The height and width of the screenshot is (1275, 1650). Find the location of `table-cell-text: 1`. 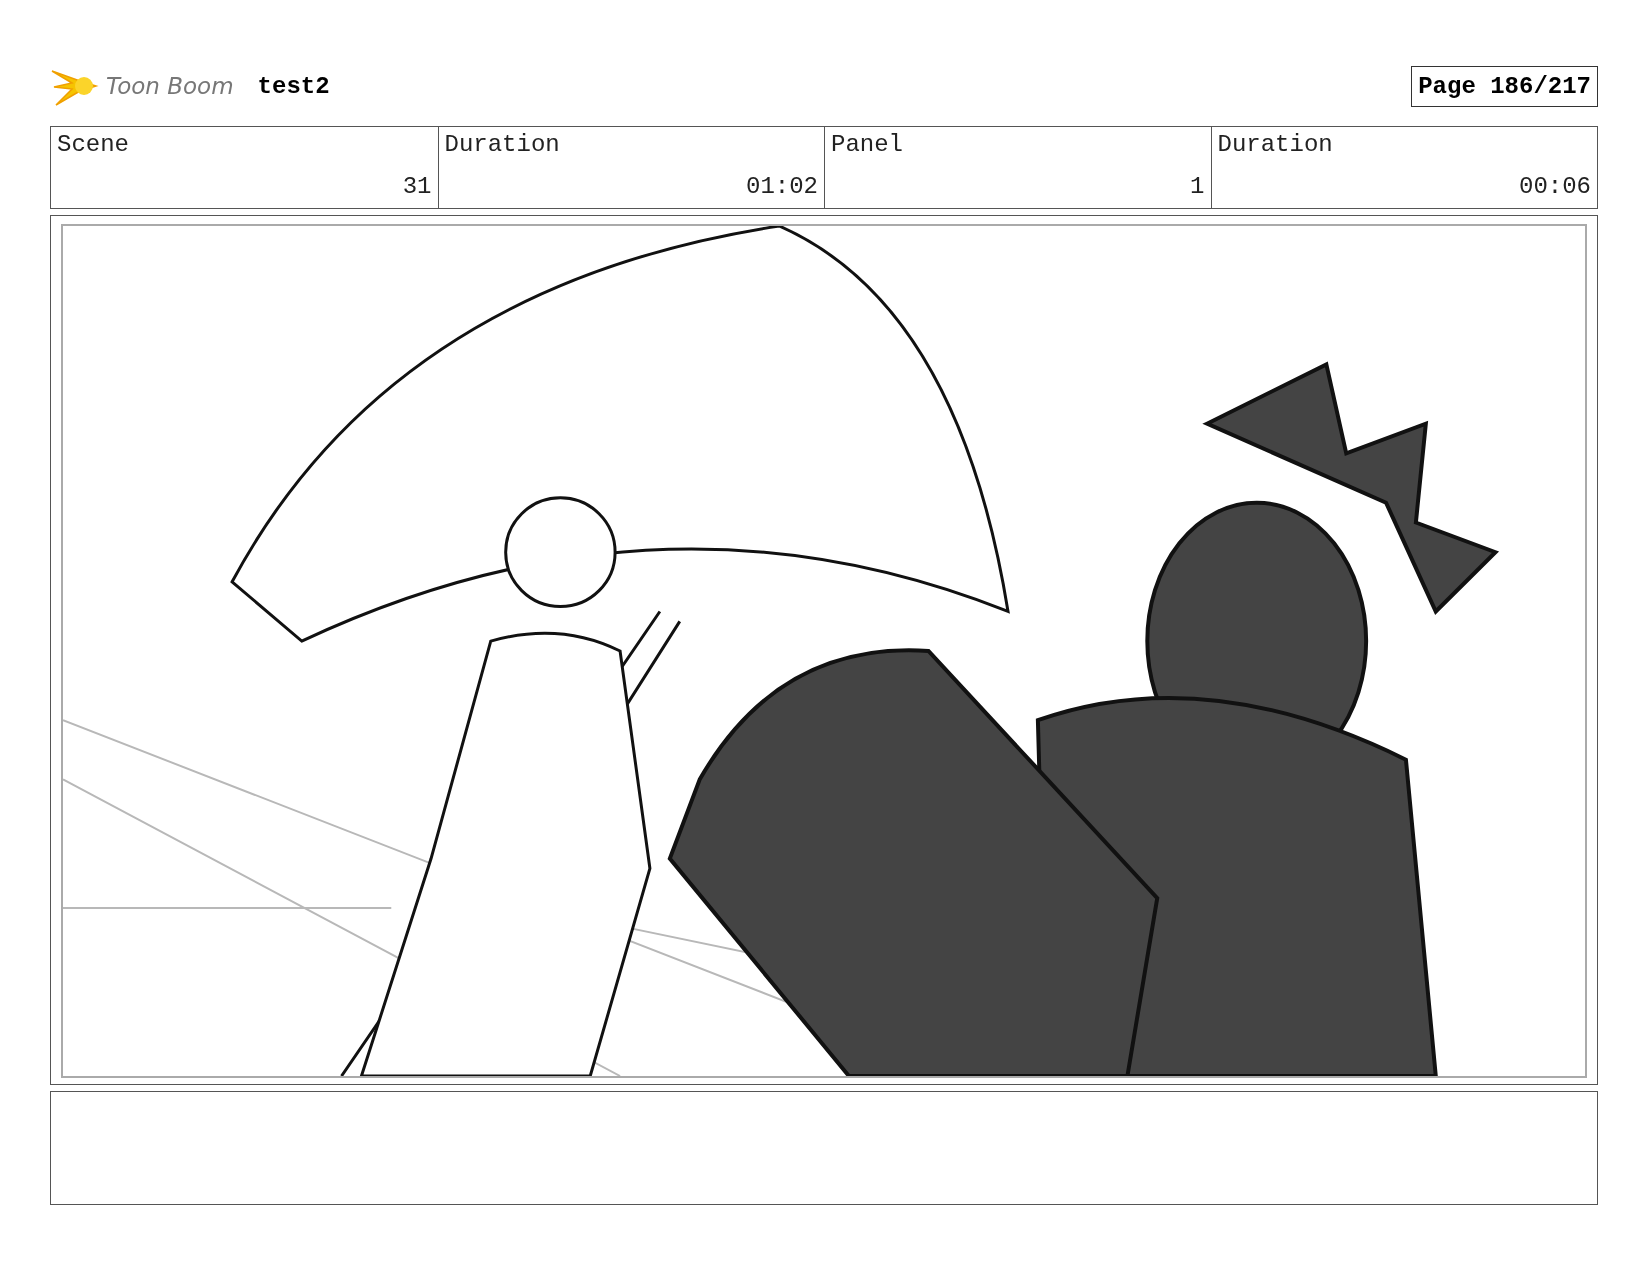

table-cell-text: 1 is located at coordinates (1197, 186).